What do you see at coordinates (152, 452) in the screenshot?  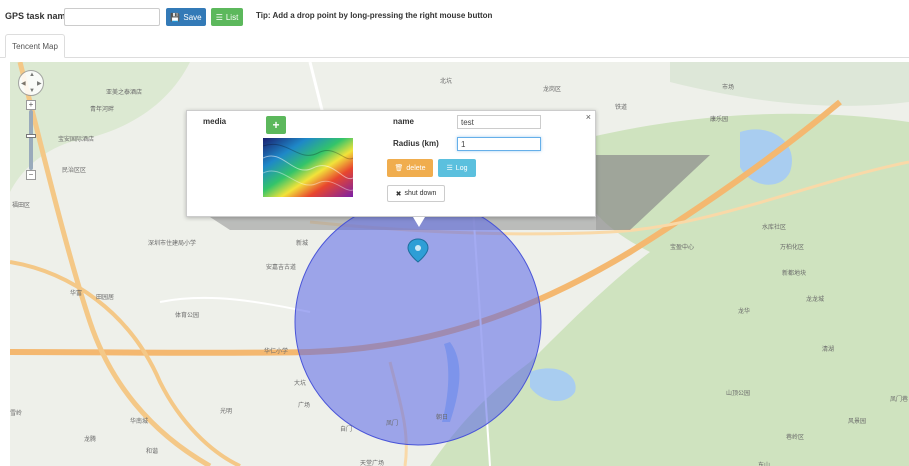 I see `map-label: 和谐` at bounding box center [152, 452].